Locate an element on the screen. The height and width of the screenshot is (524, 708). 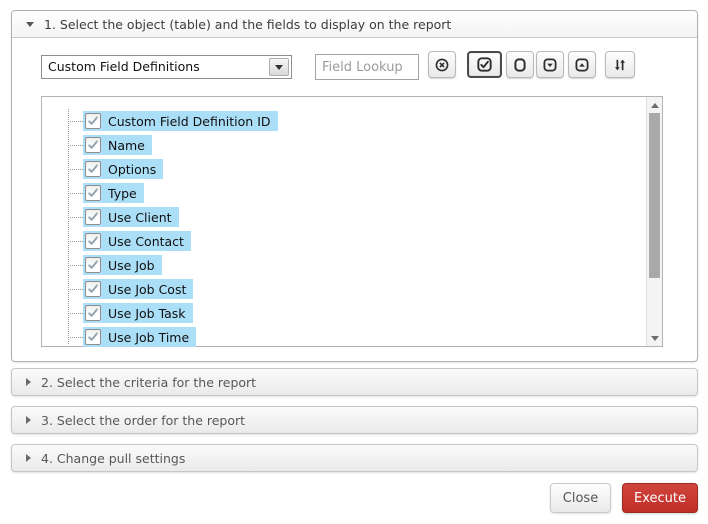
field-item: Name is located at coordinates (117, 145).